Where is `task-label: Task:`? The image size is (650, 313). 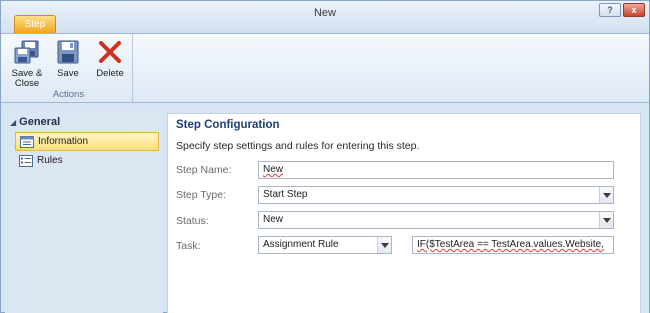
task-label: Task: is located at coordinates (188, 246).